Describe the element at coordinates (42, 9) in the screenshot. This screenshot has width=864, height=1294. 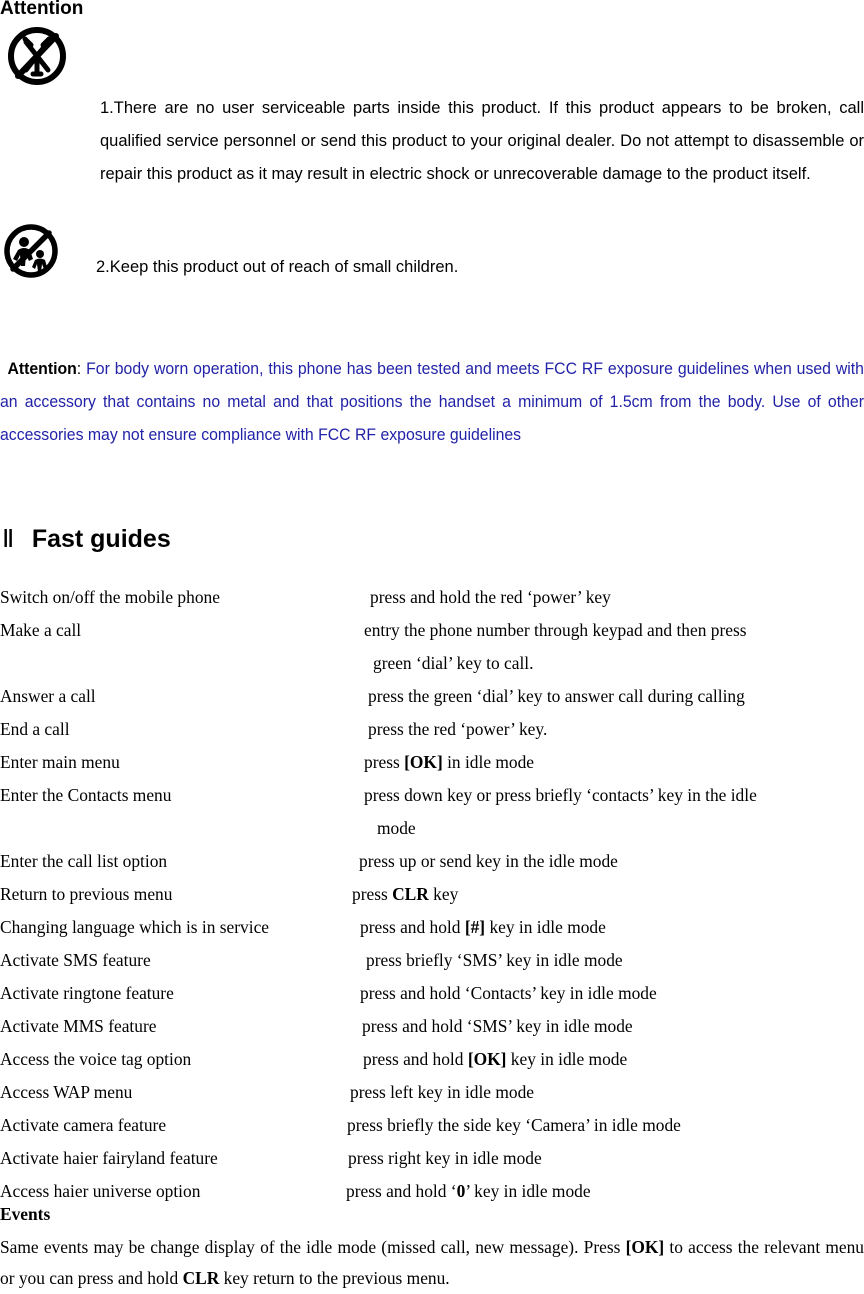
I see `page-title: Attention` at that location.